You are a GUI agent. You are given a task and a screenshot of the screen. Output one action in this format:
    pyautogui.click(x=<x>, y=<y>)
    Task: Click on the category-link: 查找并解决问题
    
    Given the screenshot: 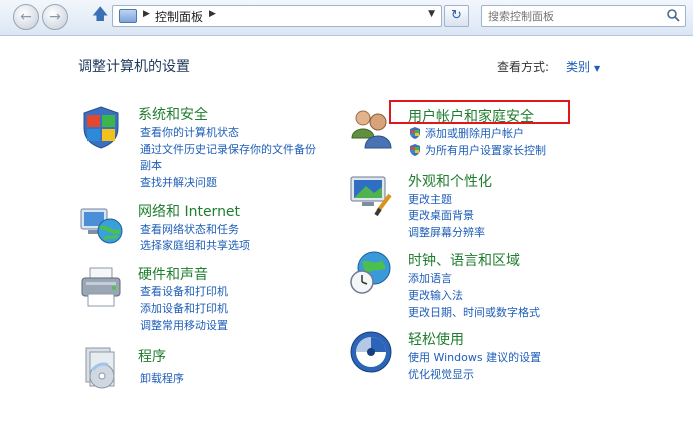 What is the action you would take?
    pyautogui.click(x=178, y=182)
    